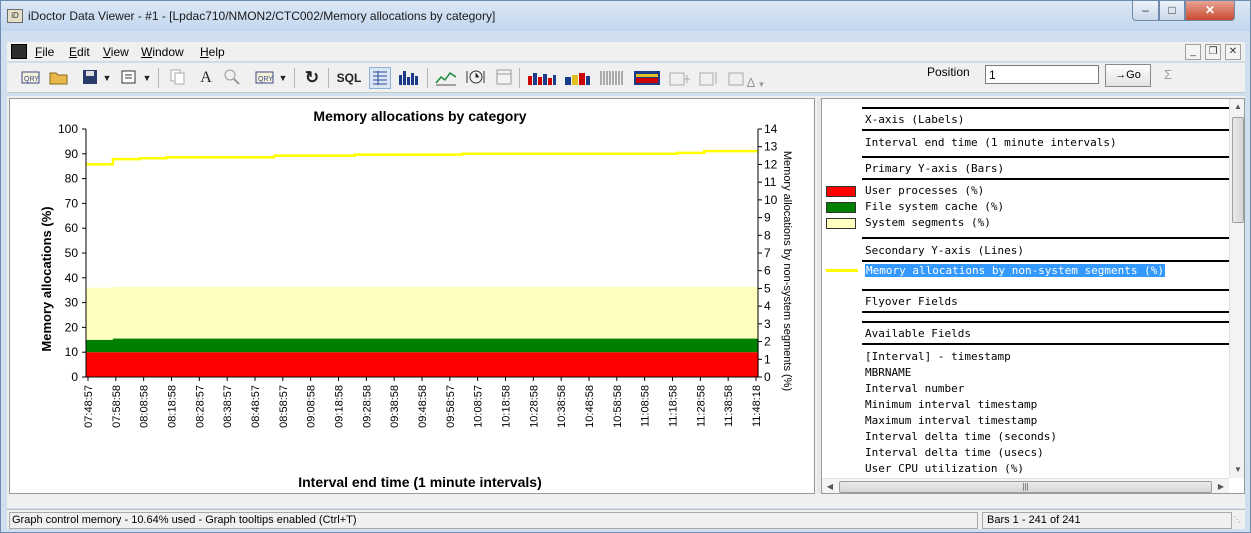 Image resolution: width=1251 pixels, height=533 pixels. What do you see at coordinates (934, 207) in the screenshot?
I see `primary-field-cache: File system cache (%)` at bounding box center [934, 207].